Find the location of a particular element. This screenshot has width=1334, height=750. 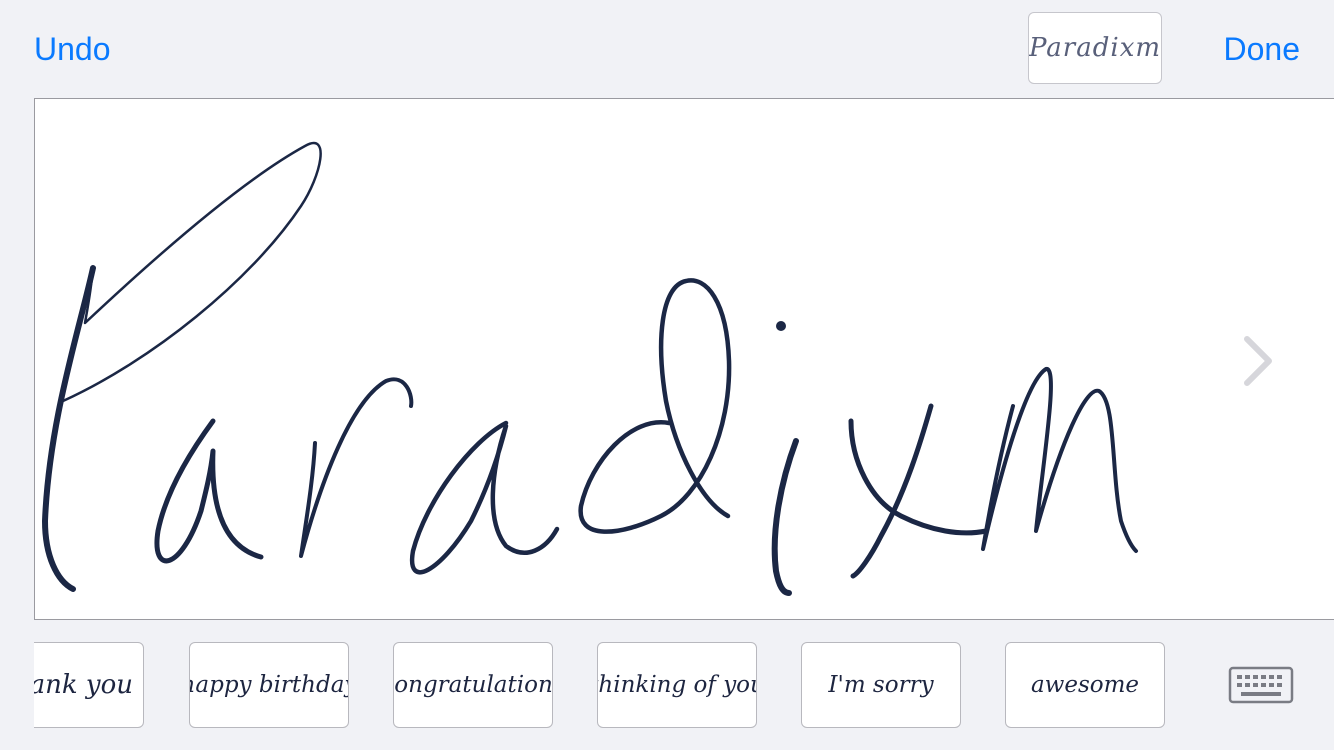

suggestion-label: ank you is located at coordinates (83, 685).